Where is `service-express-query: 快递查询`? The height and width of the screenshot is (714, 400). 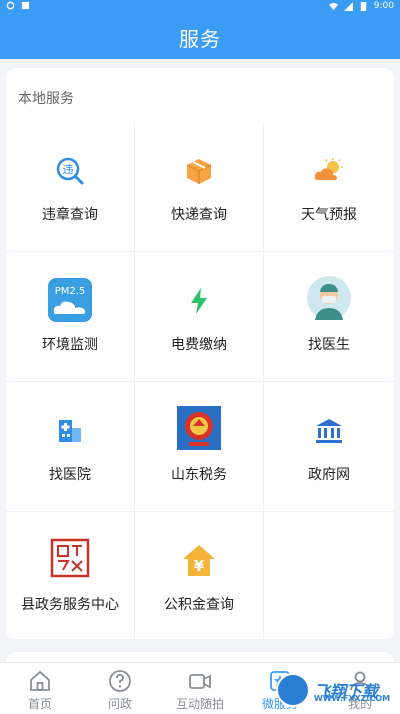 service-express-query: 快递查询 is located at coordinates (199, 187).